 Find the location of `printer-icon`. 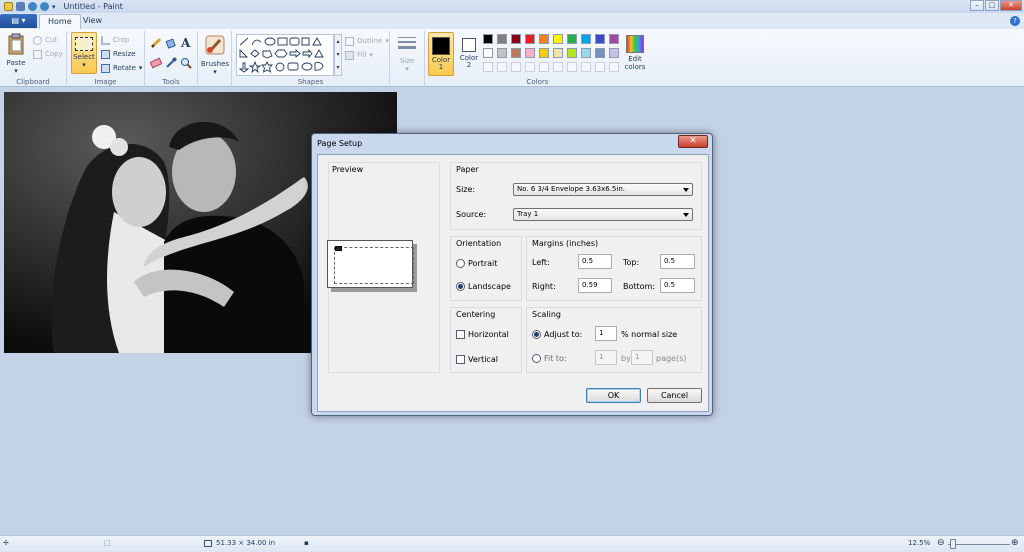

printer-icon is located at coordinates (338, 248).